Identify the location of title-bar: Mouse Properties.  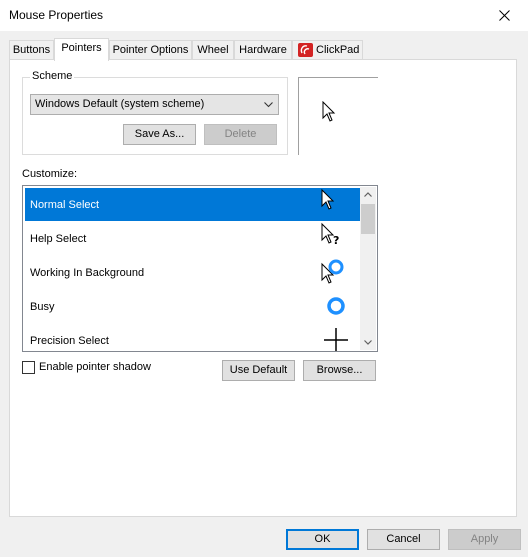
(264, 15).